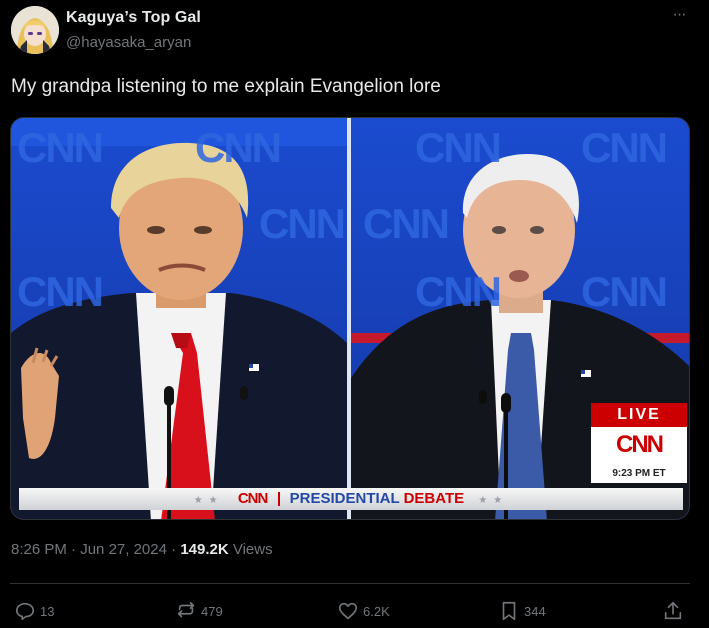  I want to click on like-button: 6.2K, so click(363, 611).